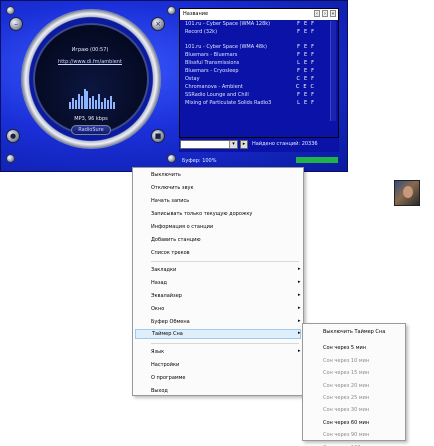  Describe the element at coordinates (209, 144) in the screenshot. I see `search-combo: ▾` at that location.